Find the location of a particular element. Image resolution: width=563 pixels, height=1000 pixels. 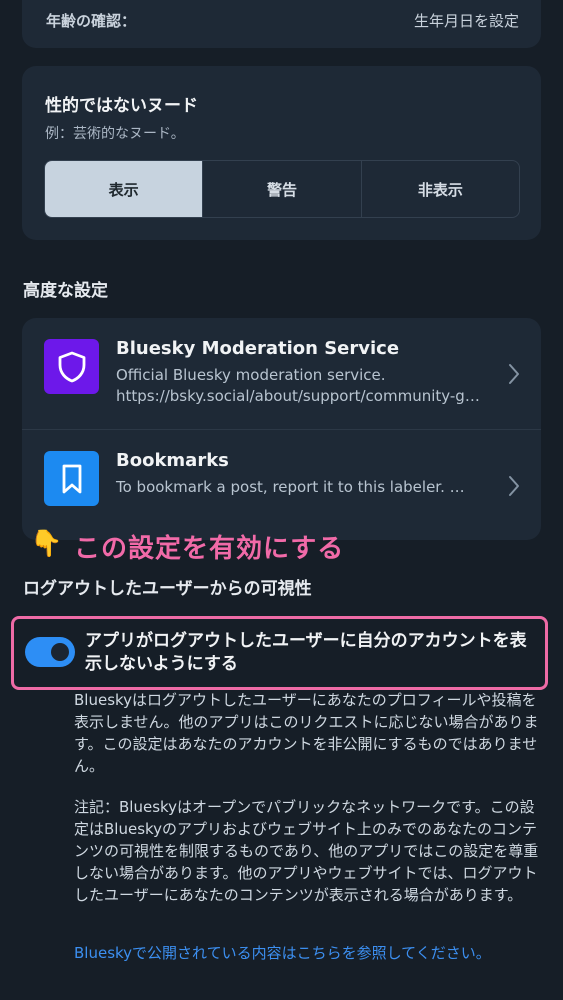

shield-icon is located at coordinates (71, 366).